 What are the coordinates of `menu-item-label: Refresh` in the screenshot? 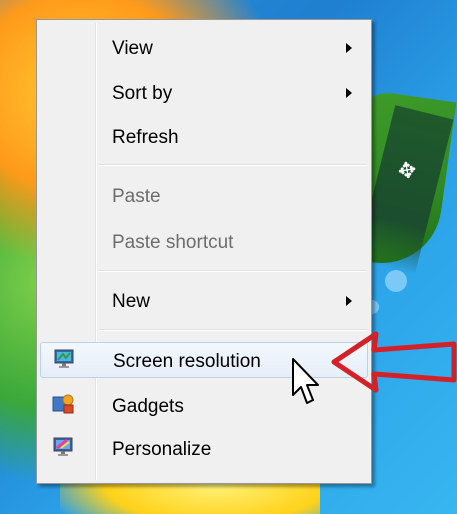 It's located at (145, 137).